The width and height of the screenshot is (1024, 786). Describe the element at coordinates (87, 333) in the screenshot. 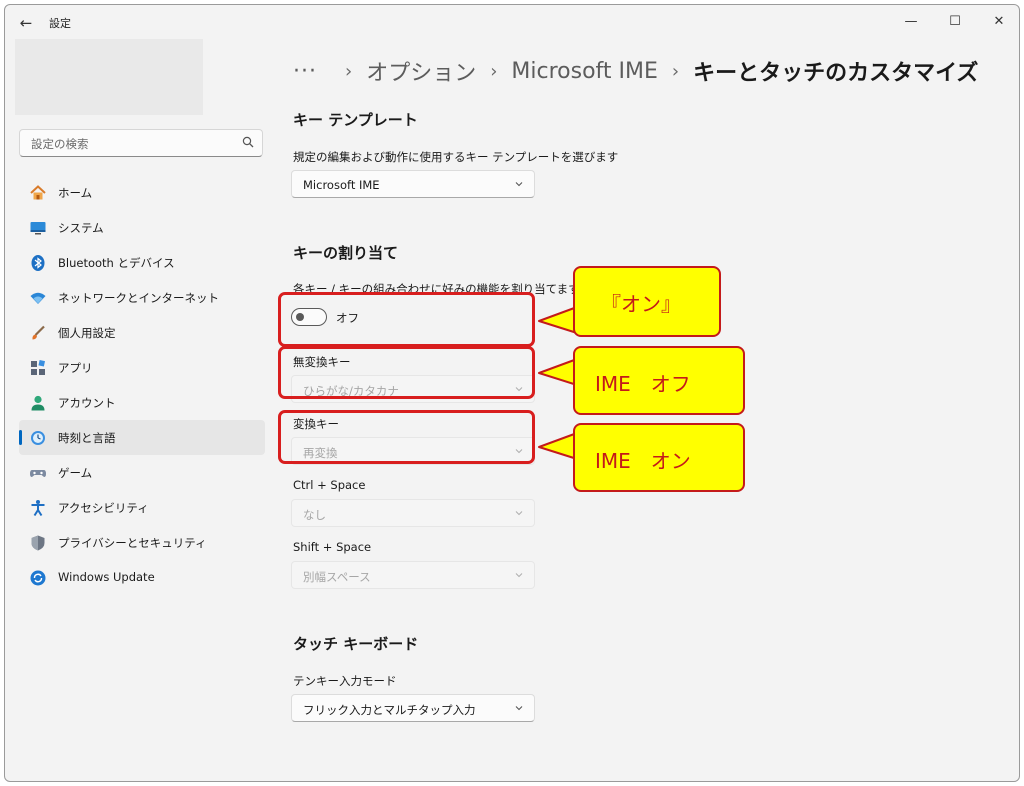

I see `sidebar-item-label: 個人用設定` at that location.